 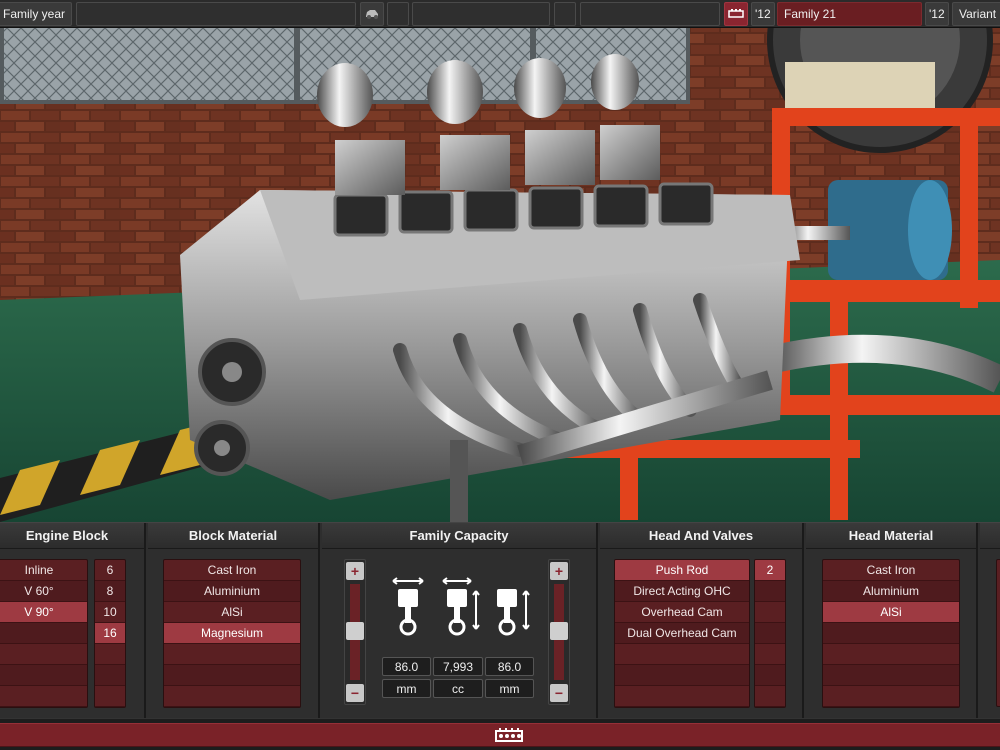 I want to click on family-year-field: Family year, so click(x=36, y=14).